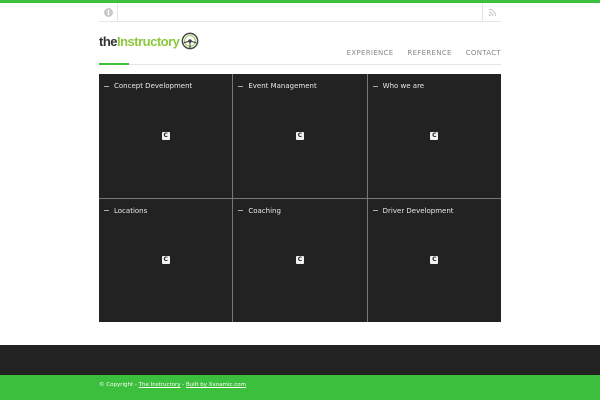 This screenshot has height=400, width=600. I want to click on header-divider, so click(300, 64).